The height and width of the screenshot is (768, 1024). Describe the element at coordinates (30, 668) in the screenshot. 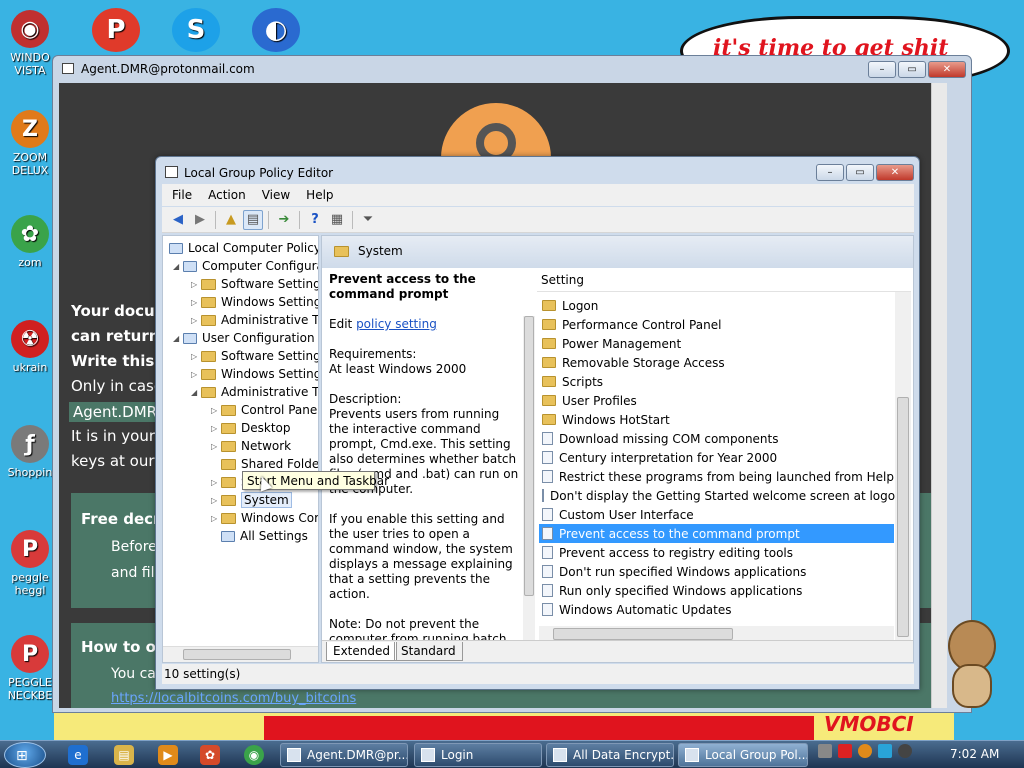

I see `desktop-icon: P PEGGLE NECKBE` at that location.